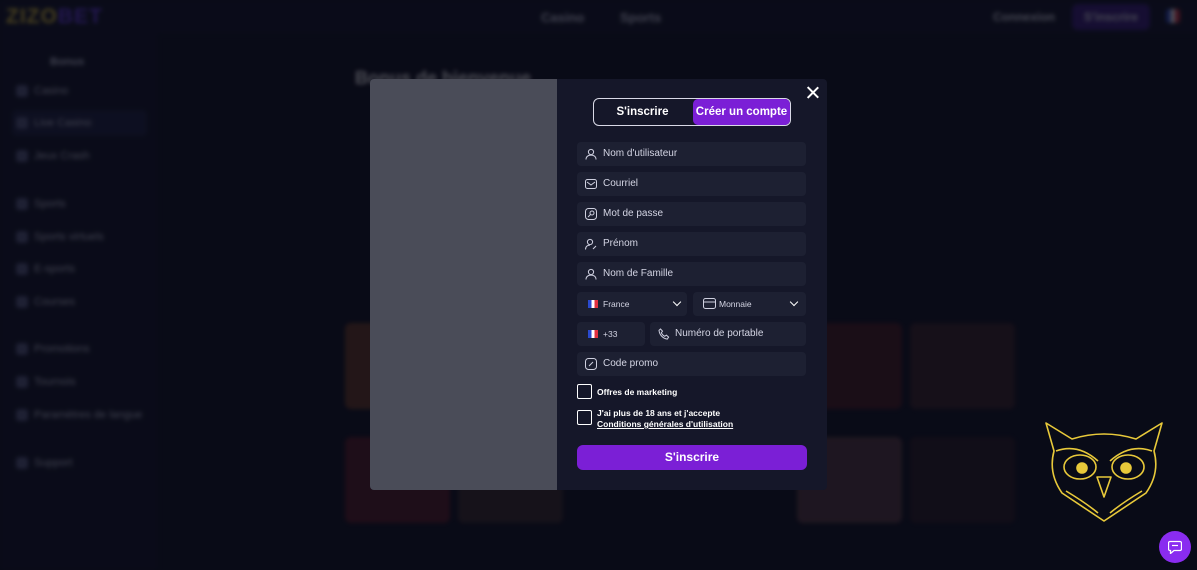 The image size is (1197, 570). Describe the element at coordinates (691, 244) in the screenshot. I see `first-name-field: Prénom` at that location.